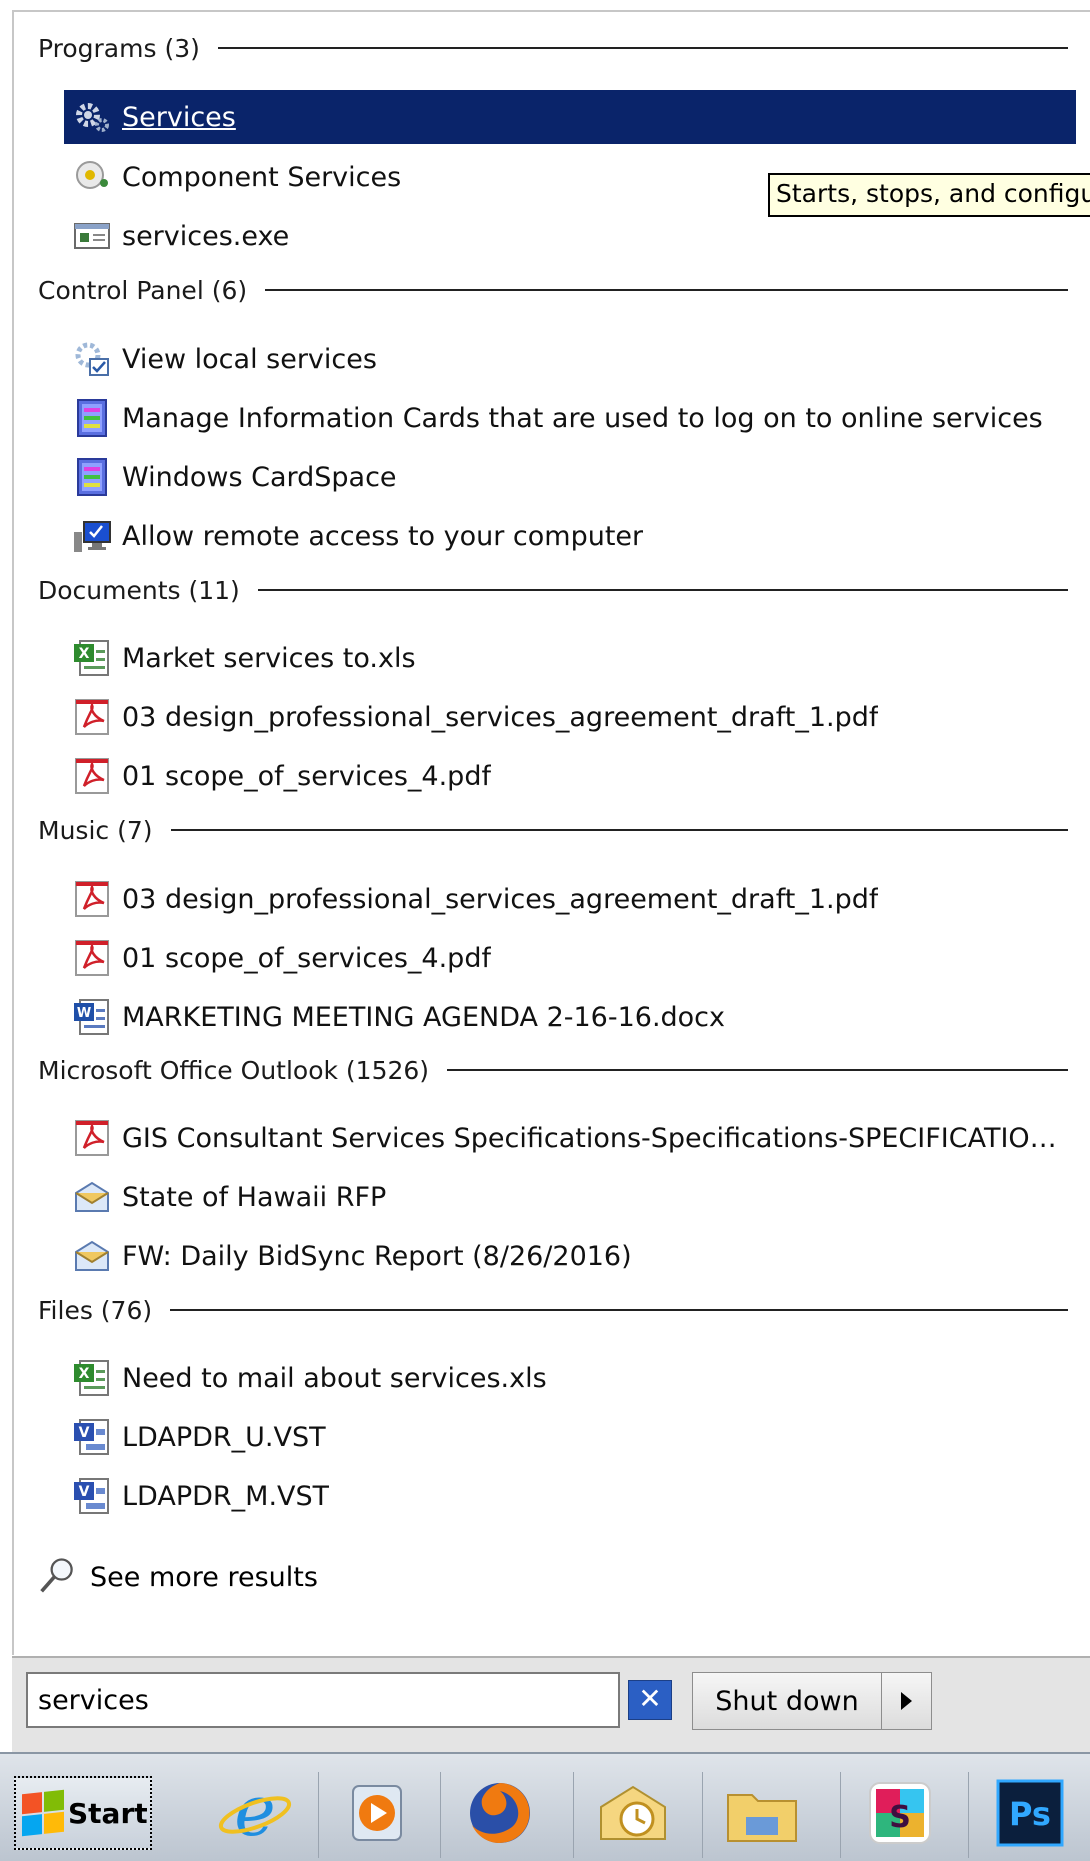  Describe the element at coordinates (178, 1577) in the screenshot. I see `see-more-results-link: See more results` at that location.